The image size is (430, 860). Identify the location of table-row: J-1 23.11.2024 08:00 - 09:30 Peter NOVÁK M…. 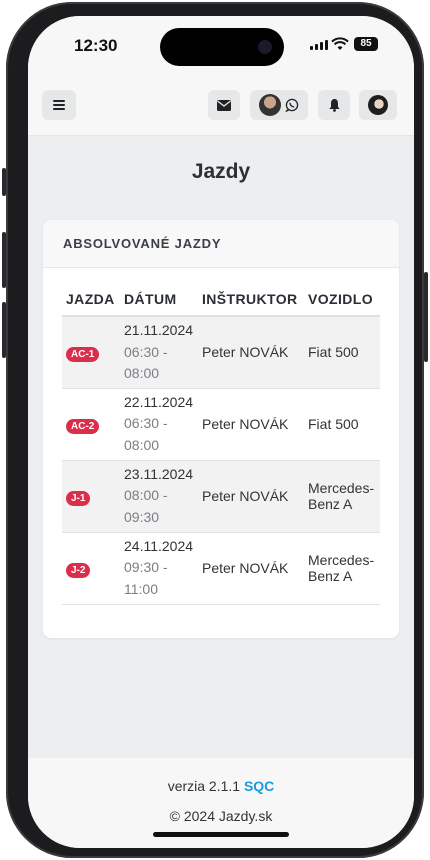
(221, 496).